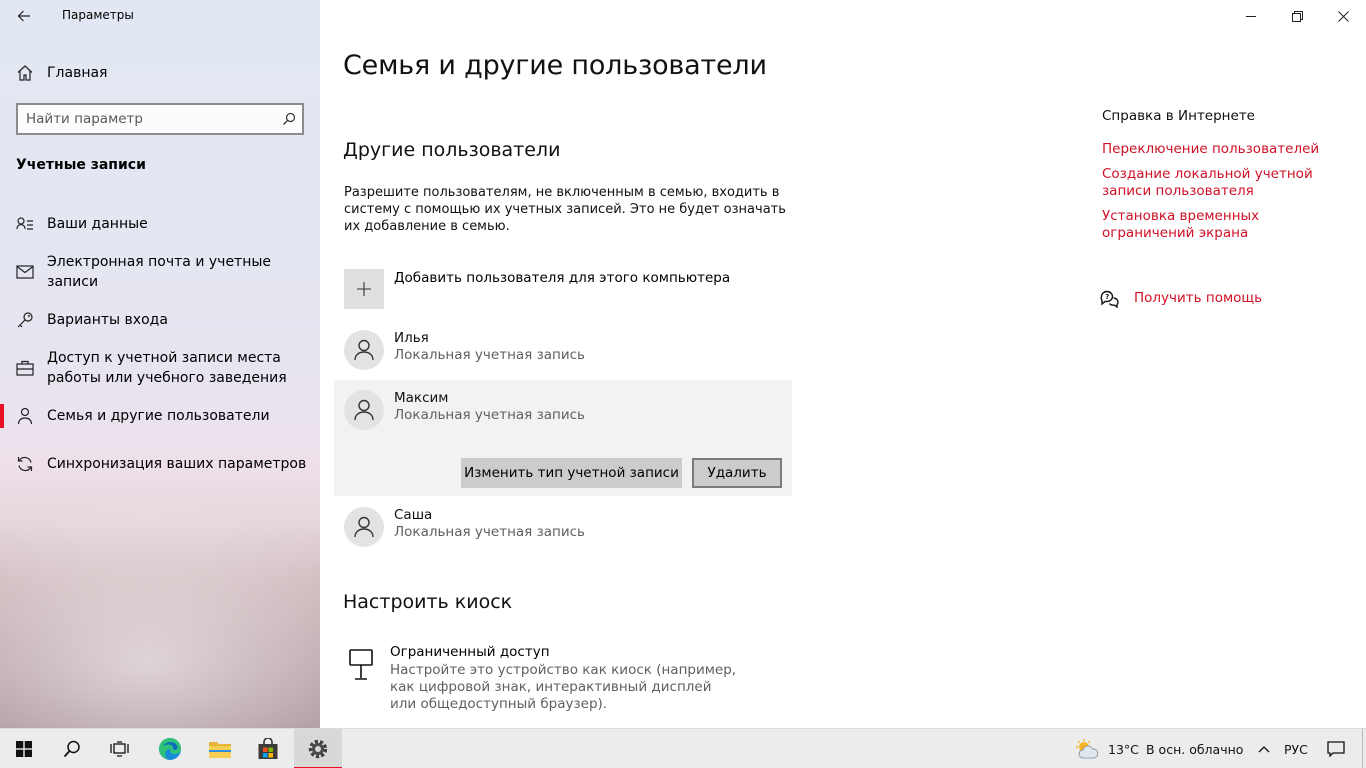  What do you see at coordinates (177, 464) in the screenshot?
I see `sidebar-item-label: Синхронизация ваших параметров` at bounding box center [177, 464].